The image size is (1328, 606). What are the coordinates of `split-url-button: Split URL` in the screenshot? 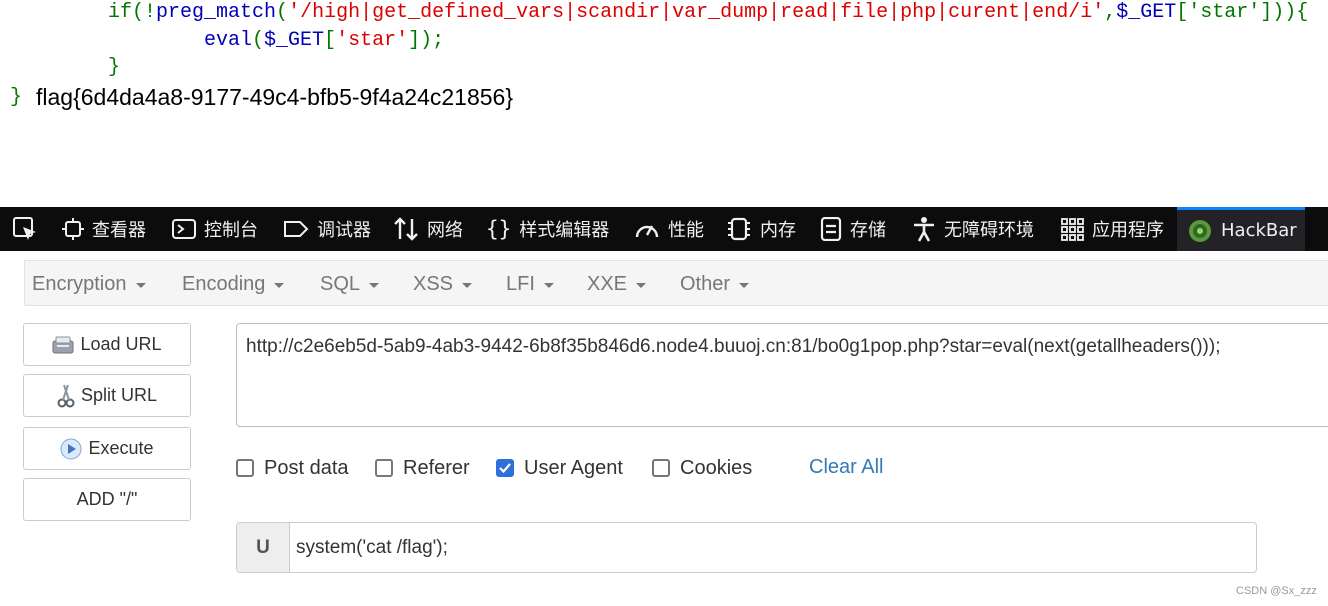 It's located at (107, 395).